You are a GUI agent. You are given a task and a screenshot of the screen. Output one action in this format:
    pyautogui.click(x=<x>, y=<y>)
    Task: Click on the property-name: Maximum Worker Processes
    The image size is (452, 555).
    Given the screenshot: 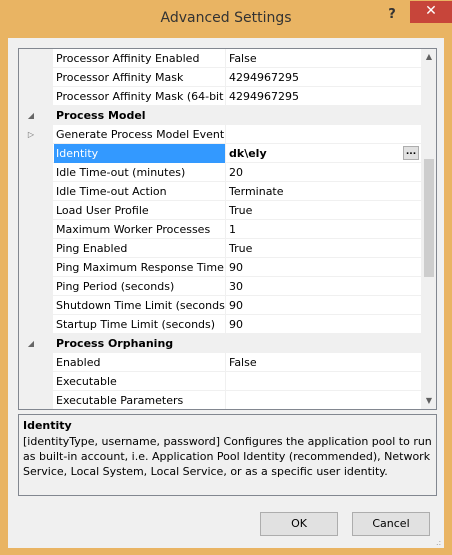 What is the action you would take?
    pyautogui.click(x=140, y=229)
    